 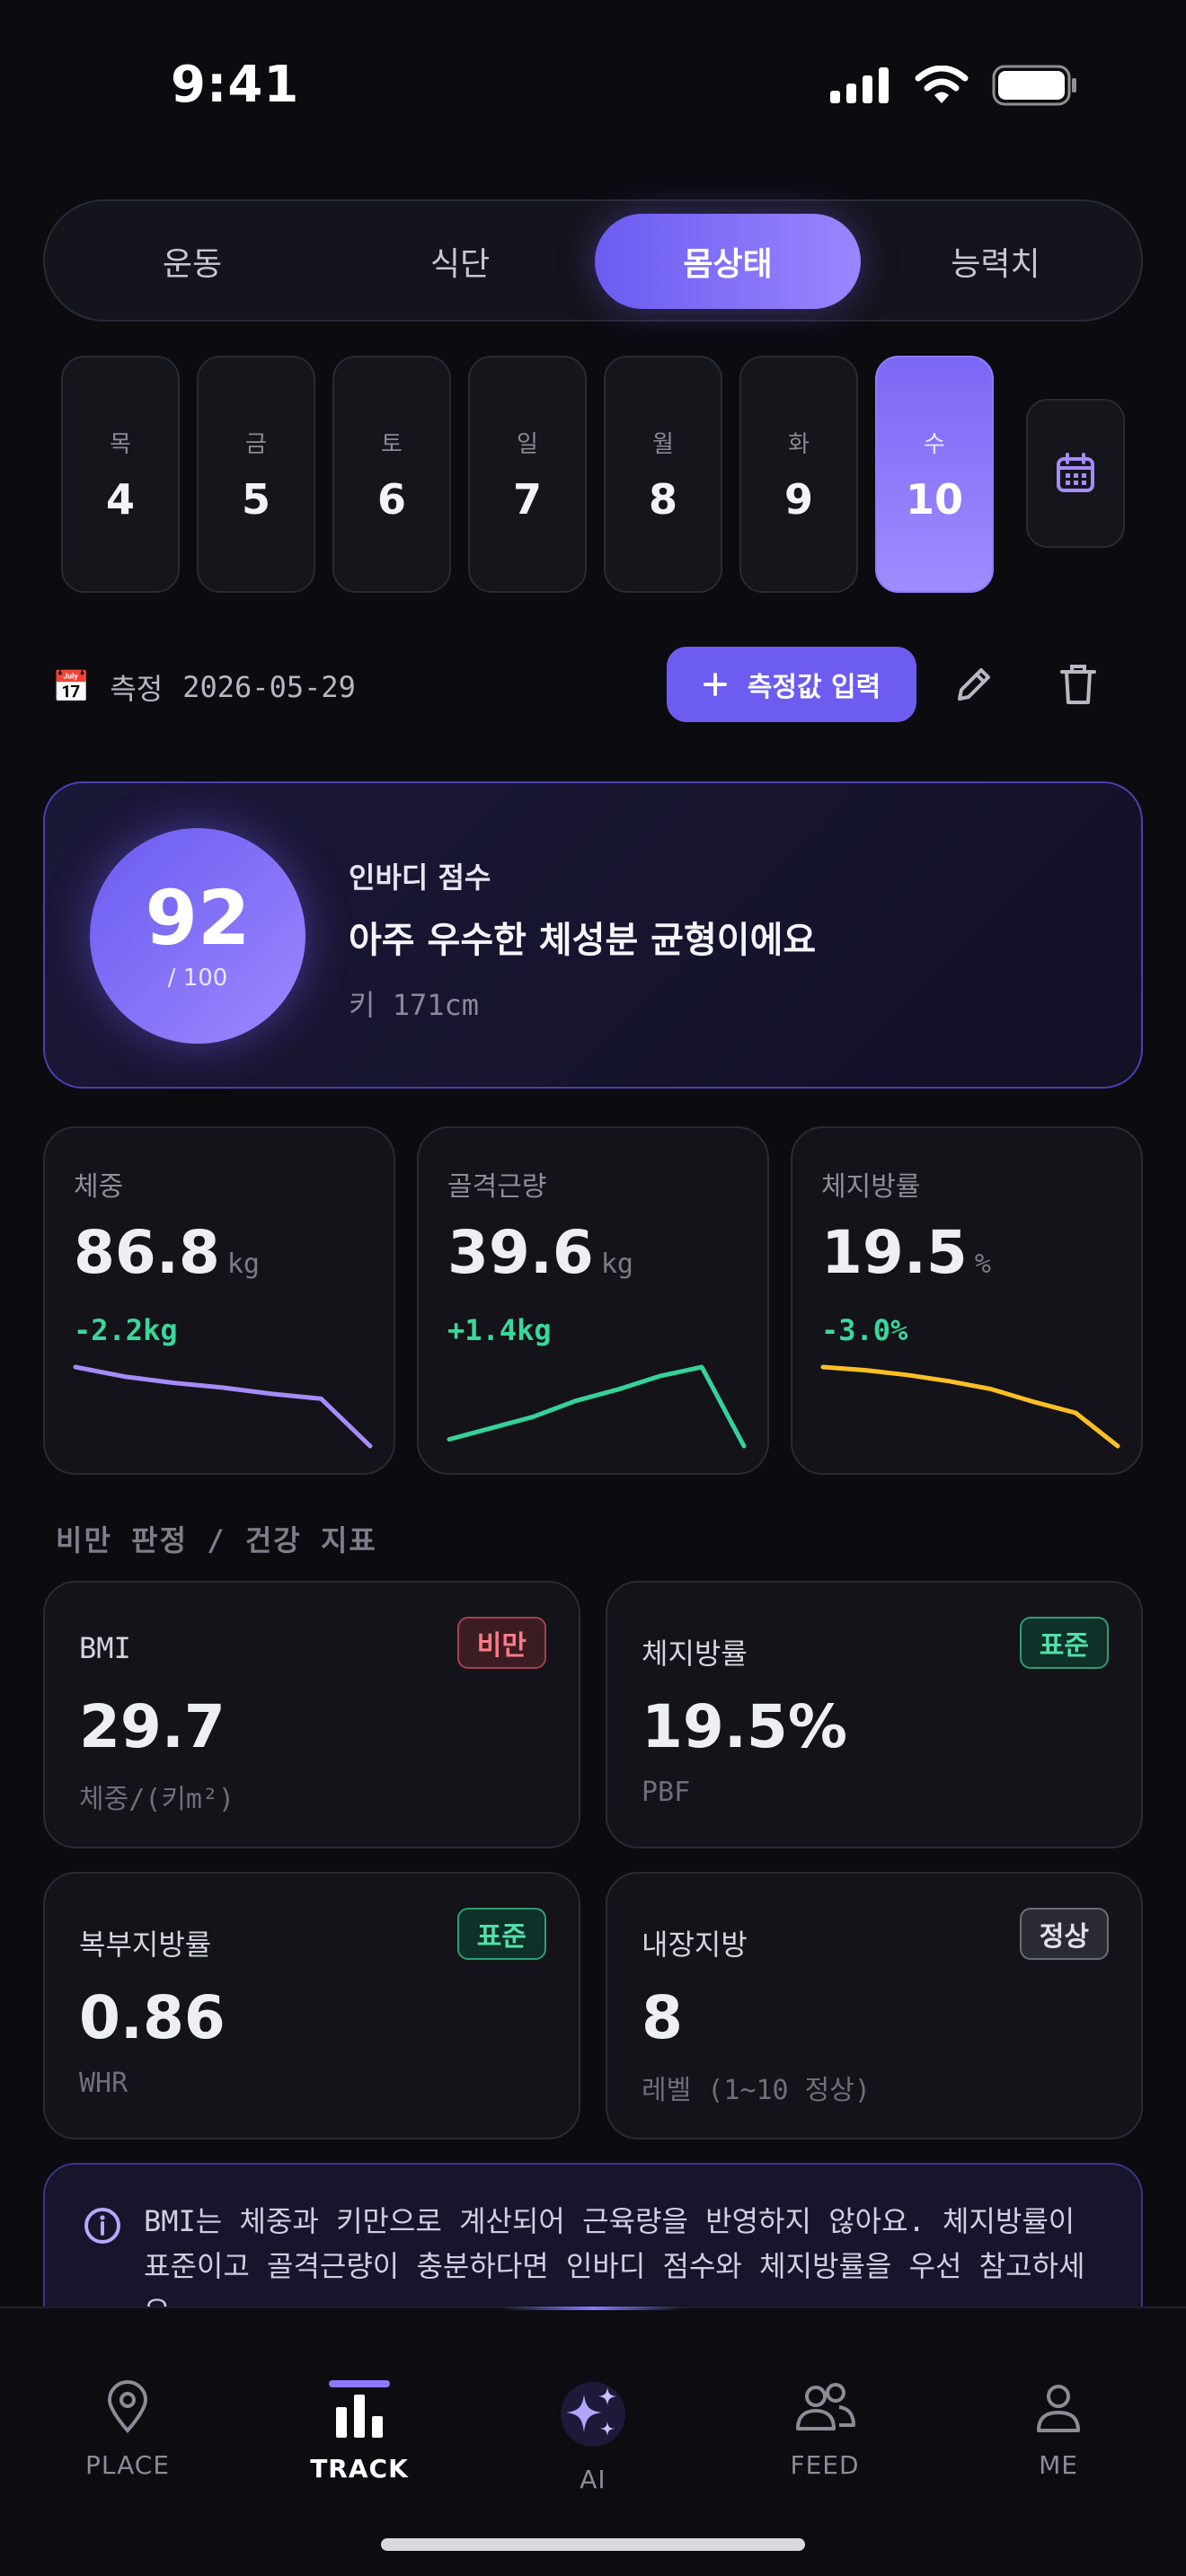 I want to click on status-badge: 비만, so click(x=501, y=1643).